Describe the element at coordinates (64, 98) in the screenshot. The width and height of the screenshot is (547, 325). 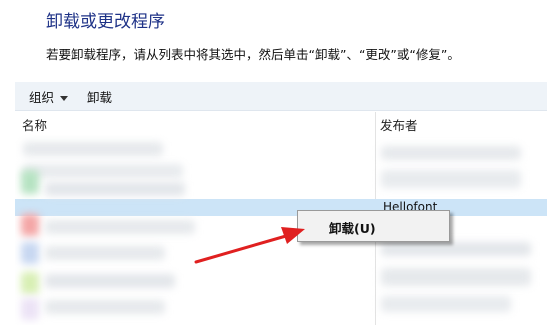
I see `chevron-down-icon` at that location.